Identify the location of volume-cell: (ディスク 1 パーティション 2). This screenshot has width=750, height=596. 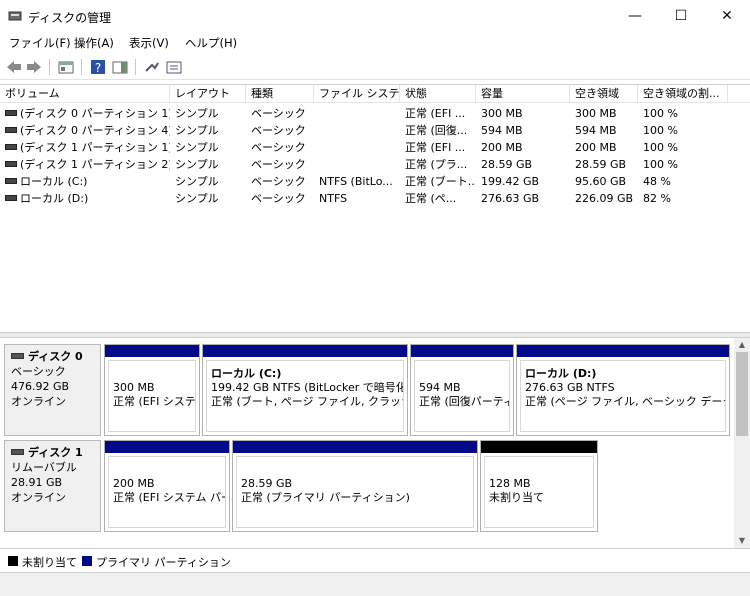
(85, 164).